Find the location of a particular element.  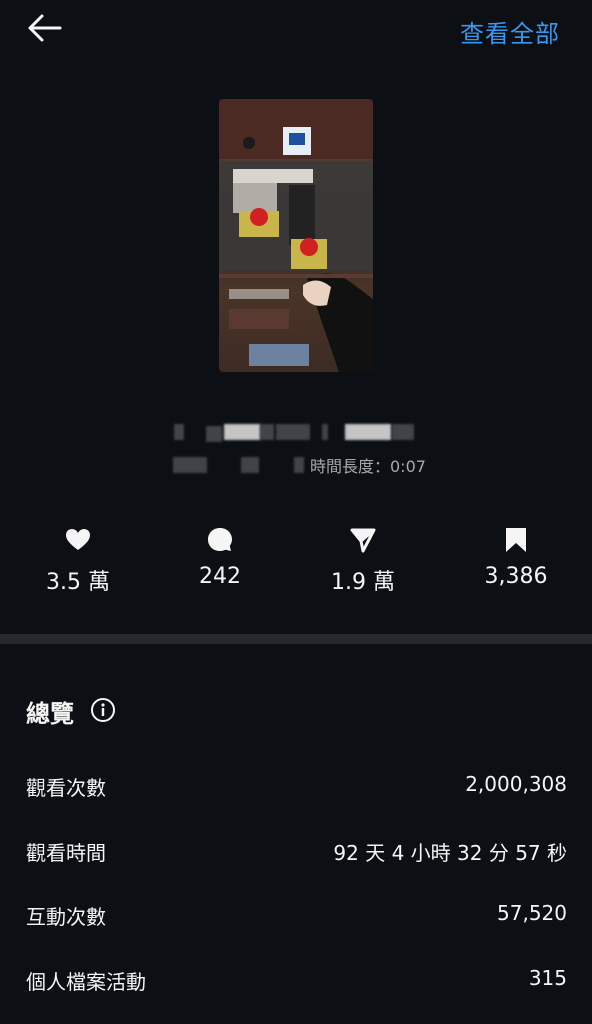

top-bar: 查看全部 is located at coordinates (296, 30).